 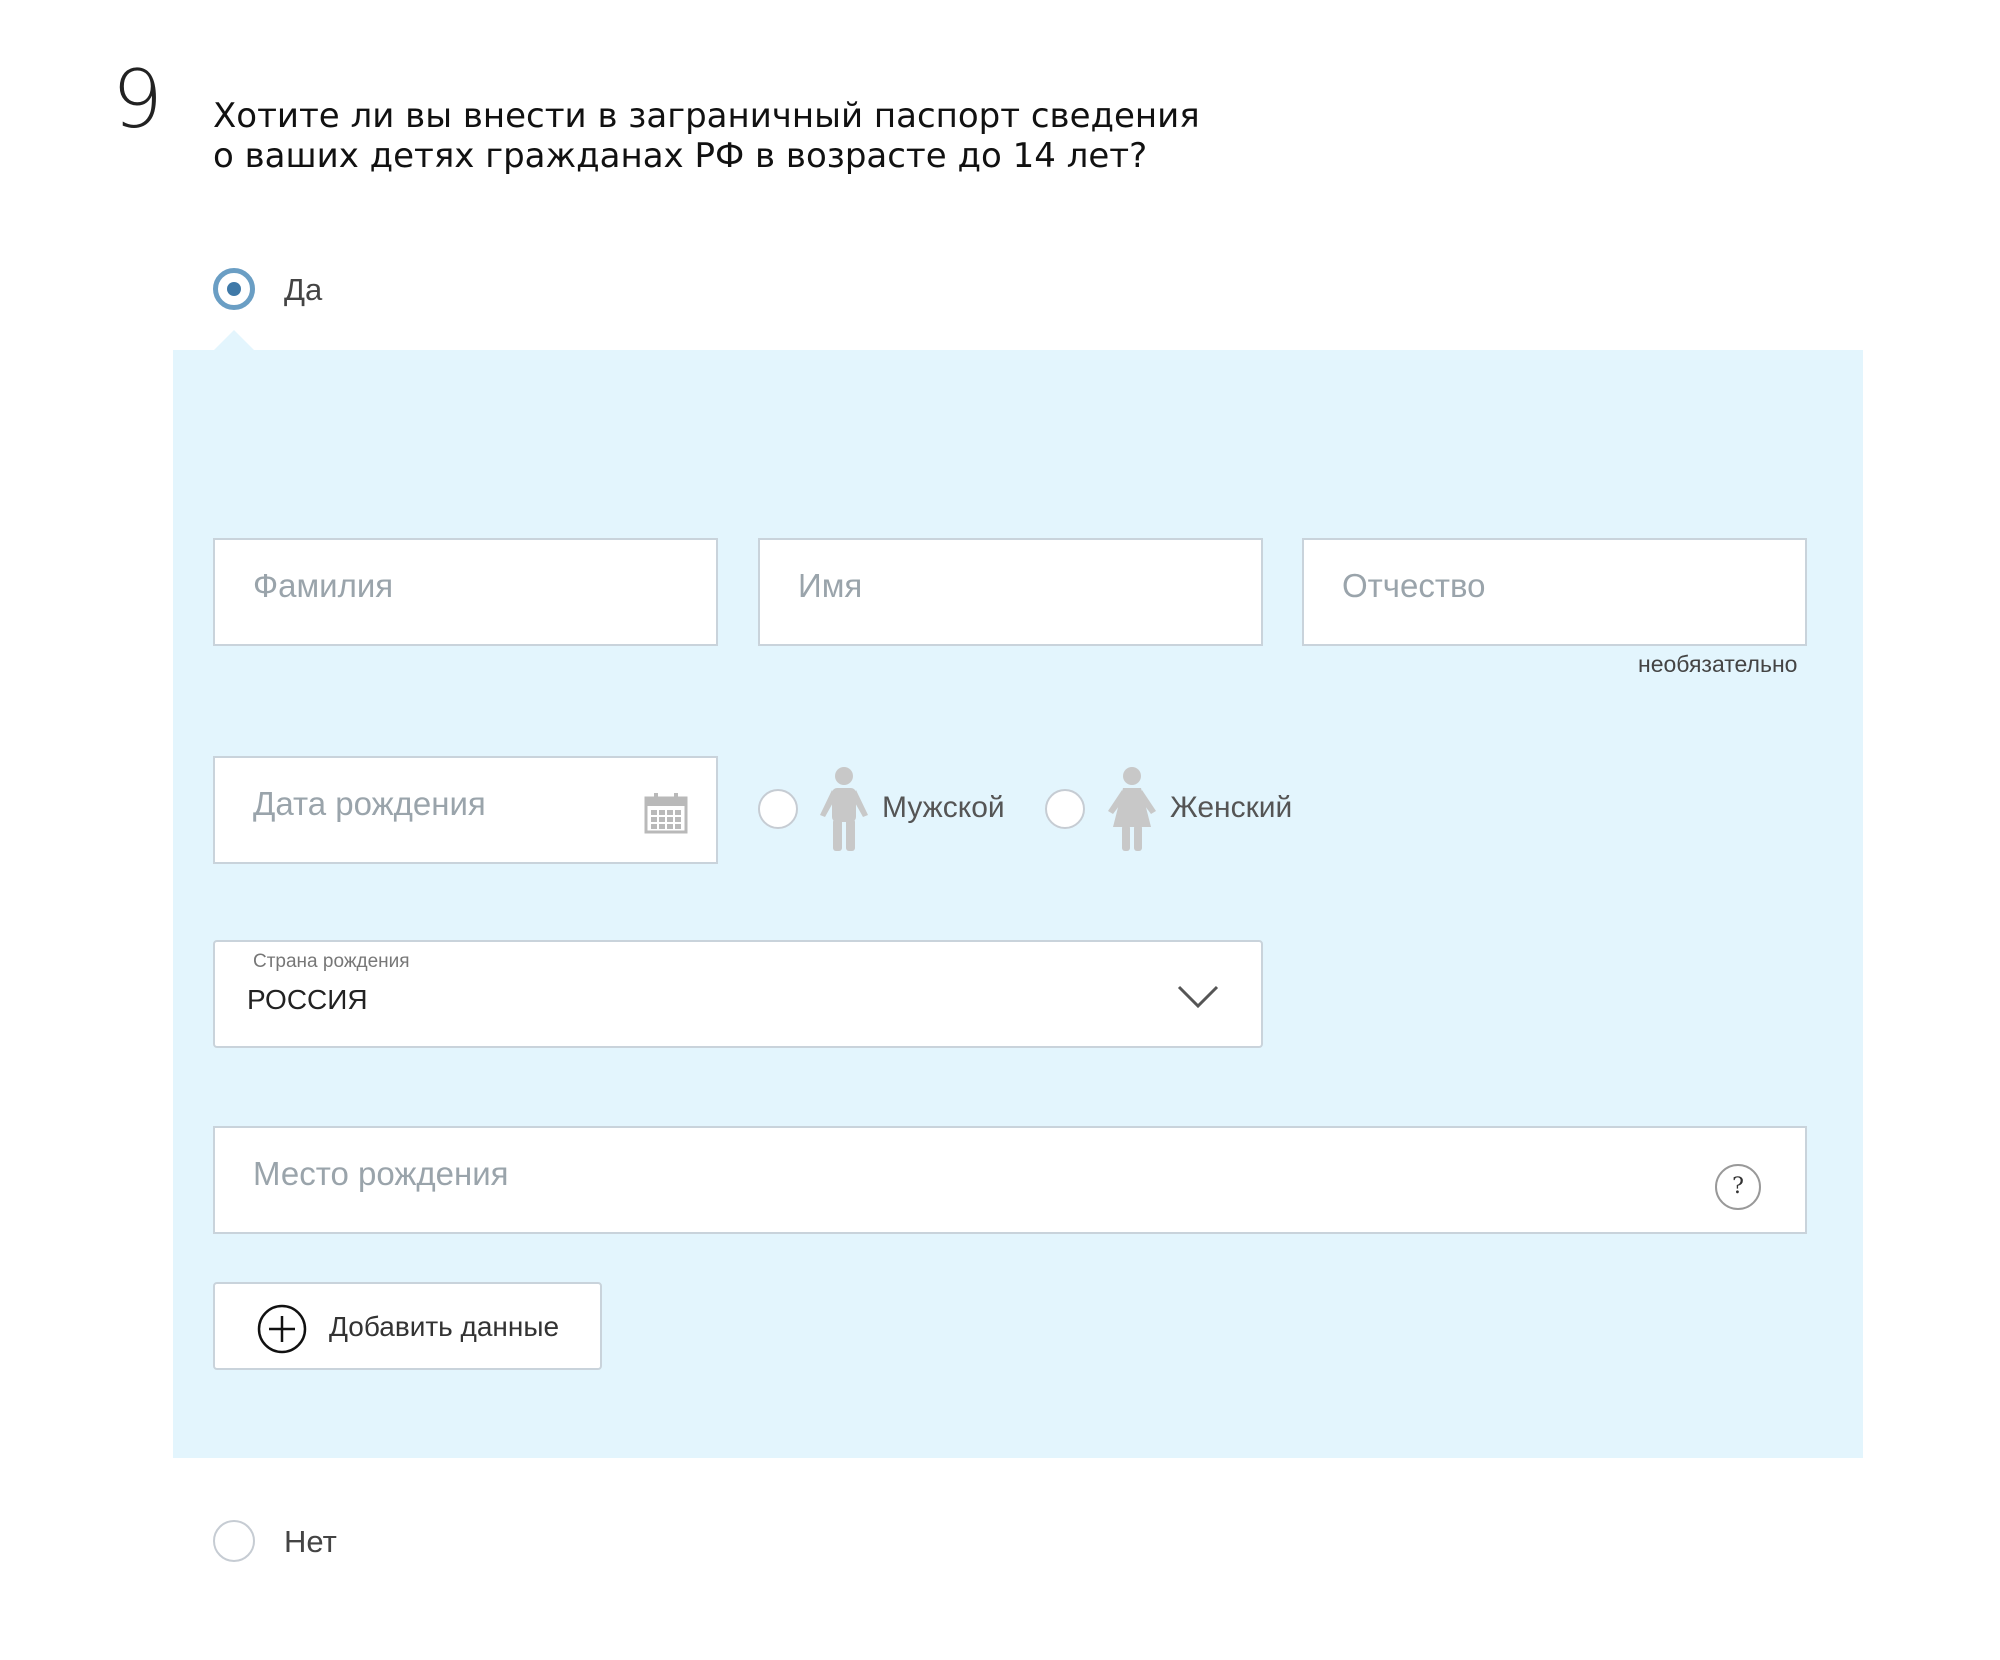 I want to click on yes-radio, so click(x=234, y=289).